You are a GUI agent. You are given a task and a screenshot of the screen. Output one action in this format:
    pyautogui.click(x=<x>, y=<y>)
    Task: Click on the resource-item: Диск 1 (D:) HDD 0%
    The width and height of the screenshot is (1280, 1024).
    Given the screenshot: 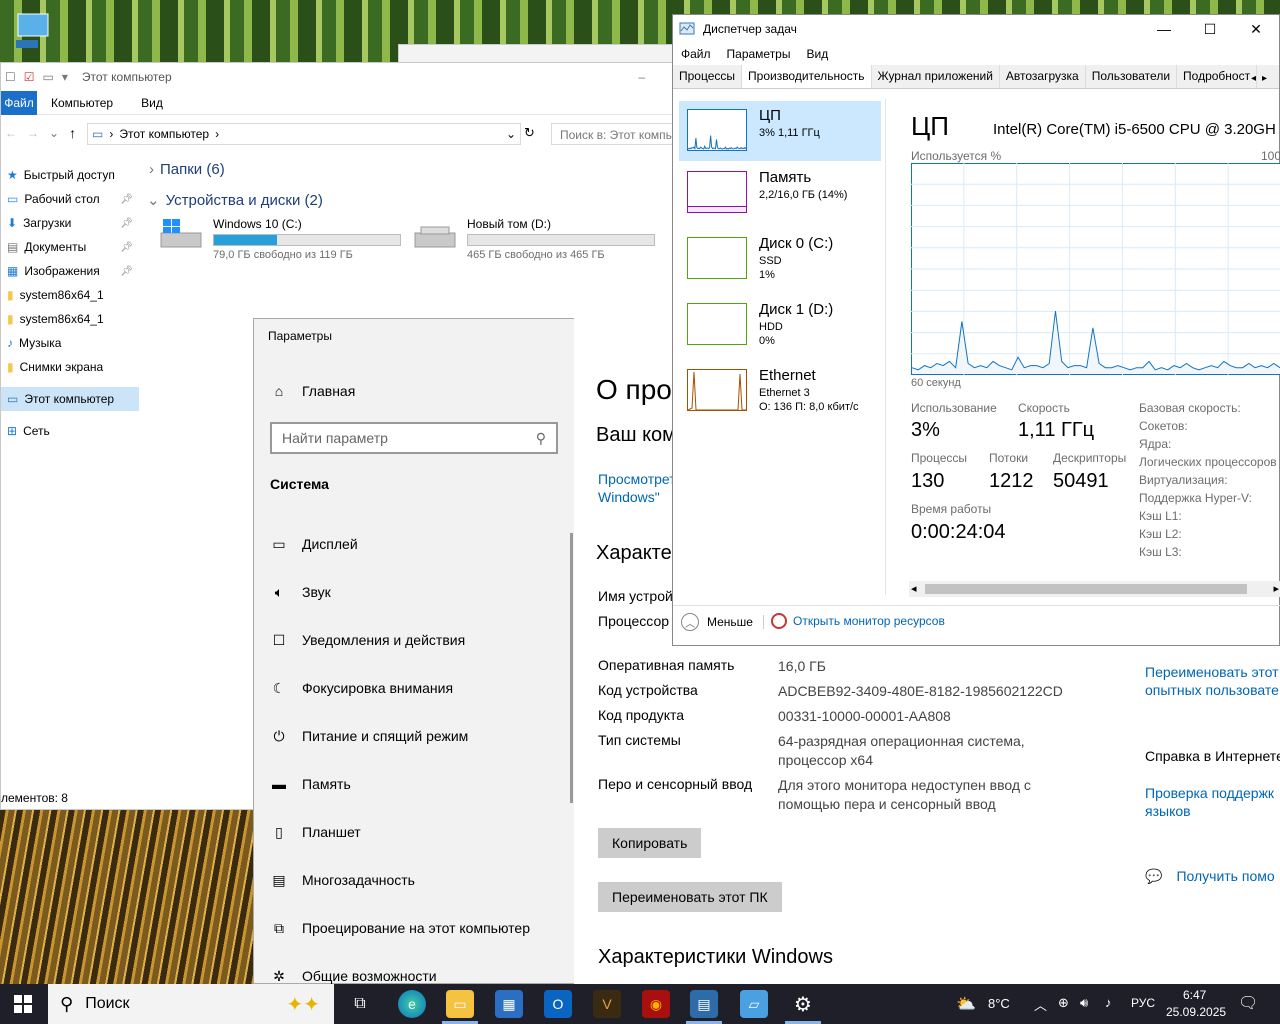 What is the action you would take?
    pyautogui.click(x=780, y=325)
    